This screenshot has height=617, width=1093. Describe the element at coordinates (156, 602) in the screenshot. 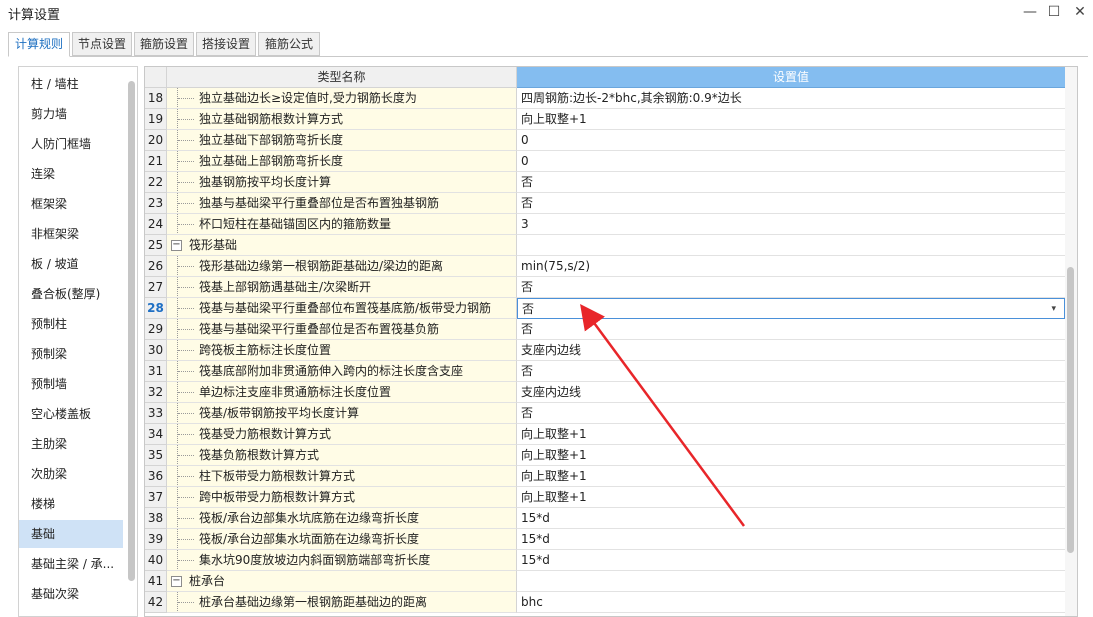

I see `row-number: 42` at that location.